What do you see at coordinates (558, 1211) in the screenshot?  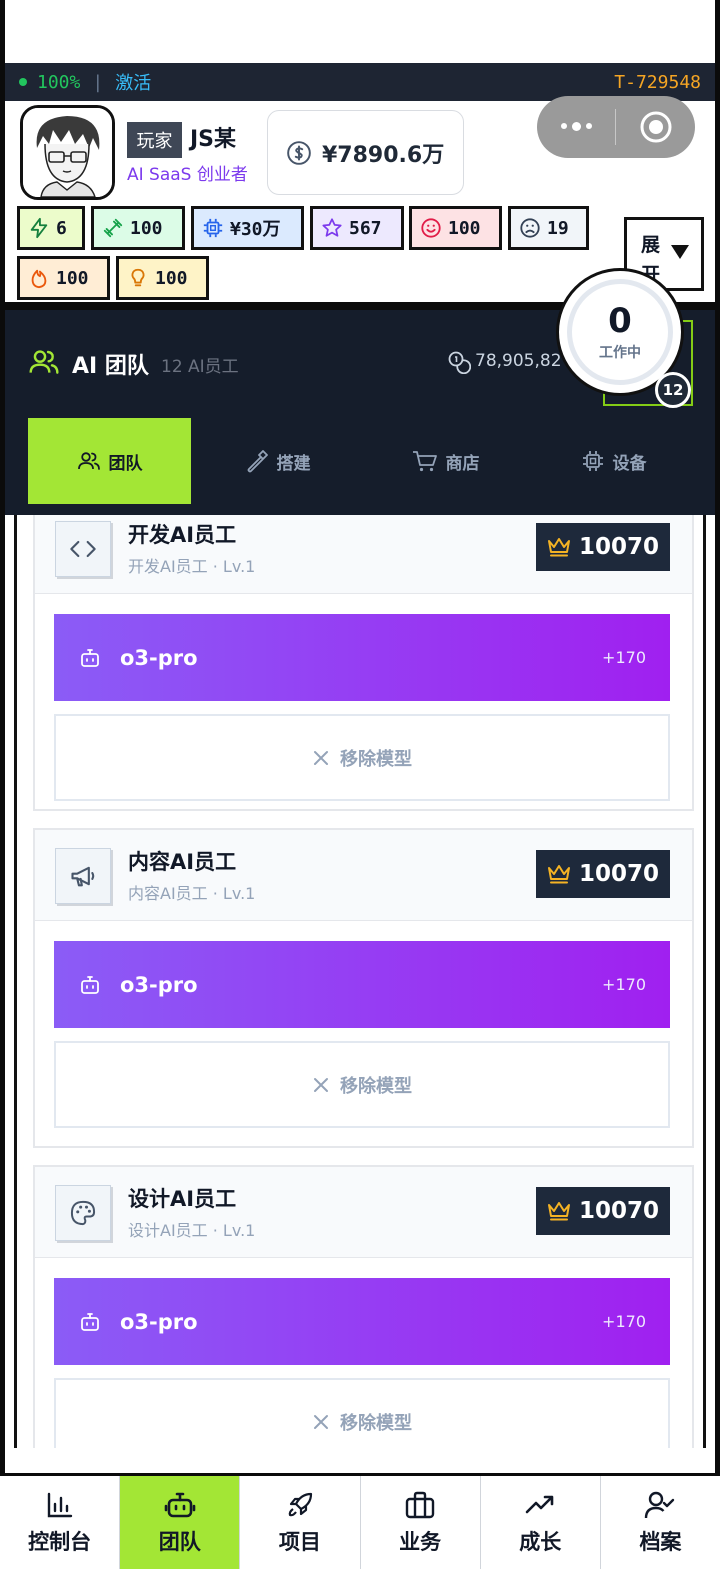 I see `crown-icon` at bounding box center [558, 1211].